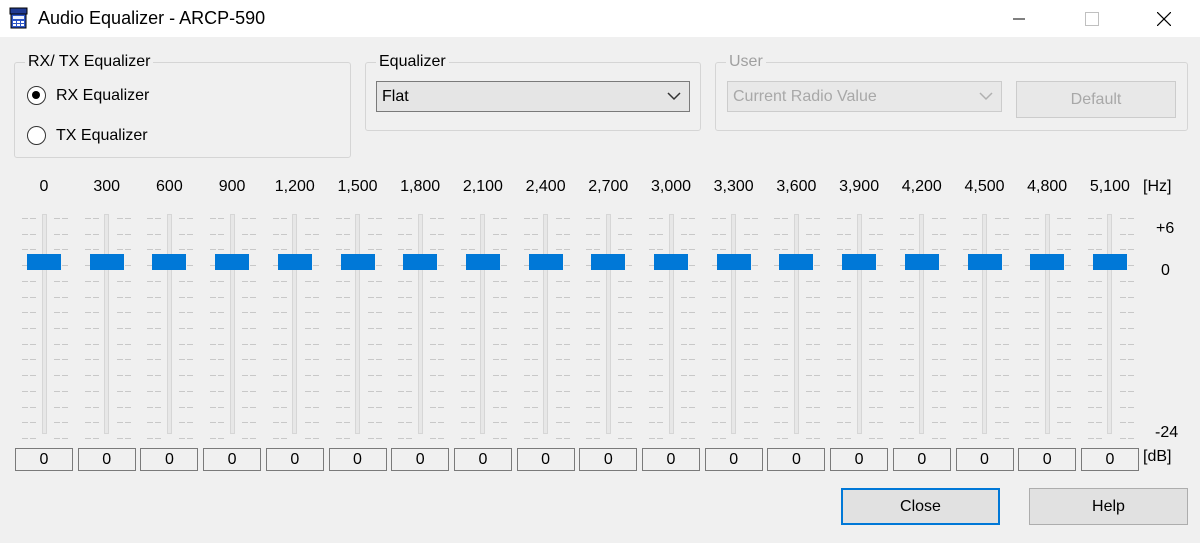 Image resolution: width=1200 pixels, height=543 pixels. I want to click on maximize-button, so click(1092, 18).